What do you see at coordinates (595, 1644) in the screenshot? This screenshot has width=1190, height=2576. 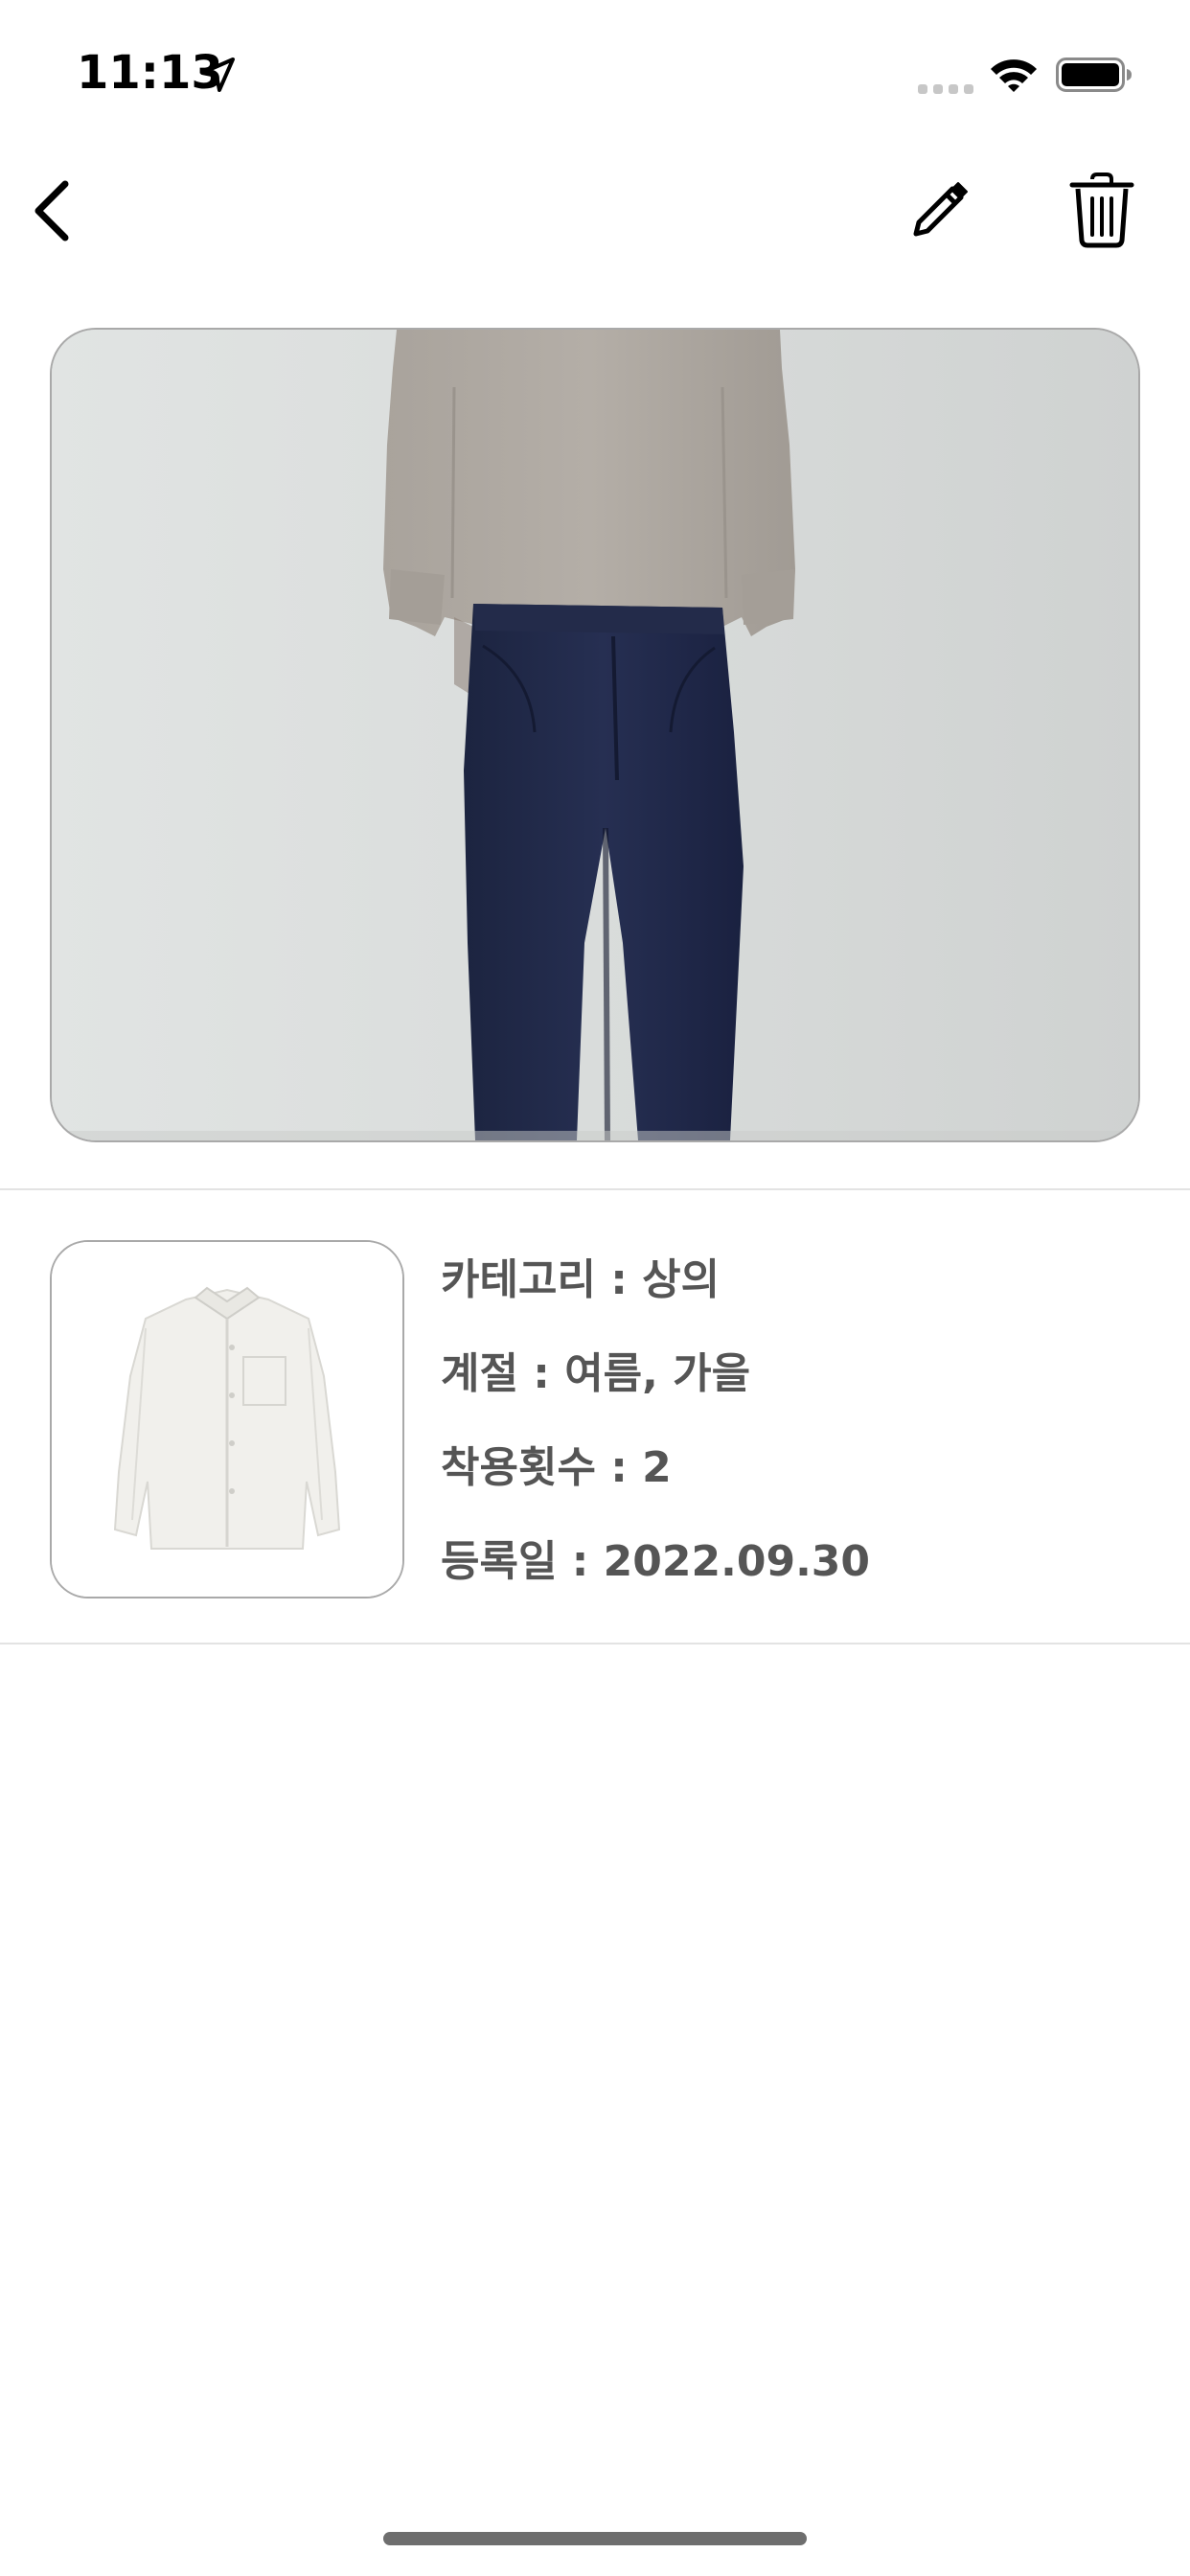 I see `divider-bottom` at bounding box center [595, 1644].